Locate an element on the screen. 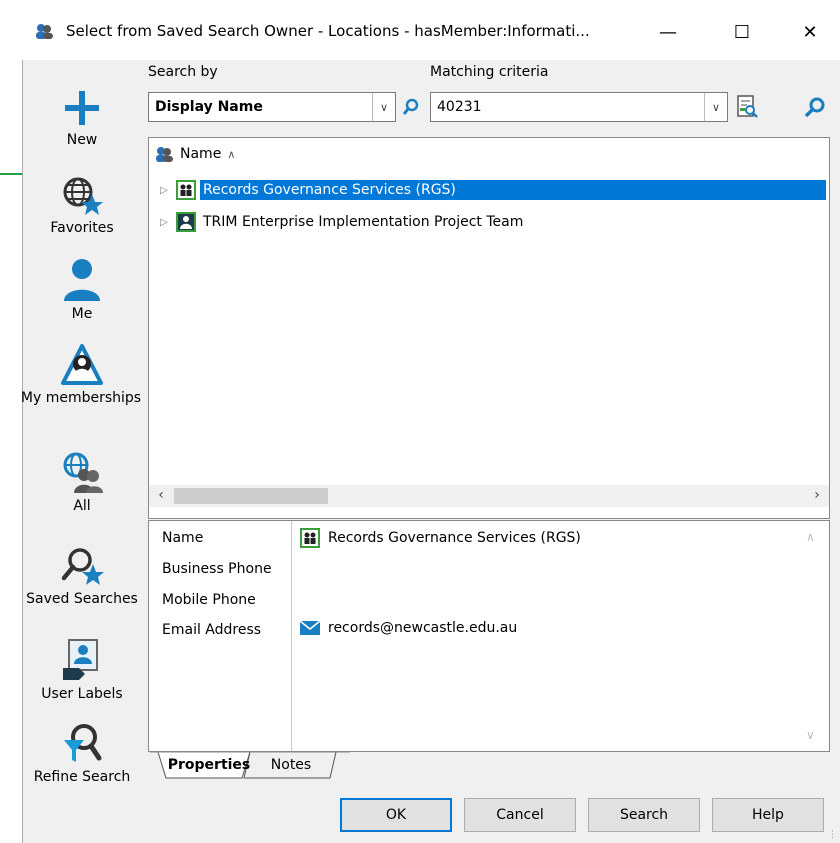 This screenshot has width=840, height=843. close-button: ✕ is located at coordinates (810, 32).